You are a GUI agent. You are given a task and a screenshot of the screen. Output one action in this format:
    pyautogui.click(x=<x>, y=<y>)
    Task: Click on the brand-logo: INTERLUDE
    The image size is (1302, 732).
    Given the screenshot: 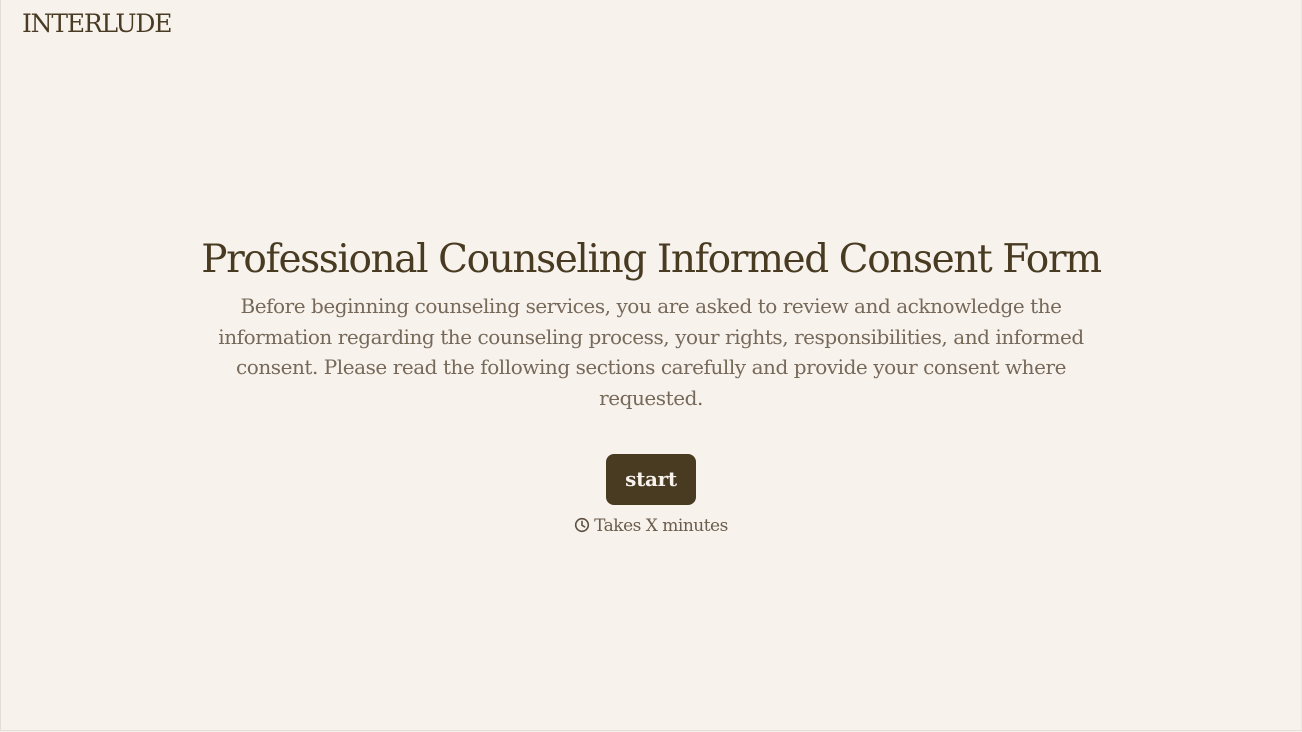 What is the action you would take?
    pyautogui.click(x=97, y=24)
    